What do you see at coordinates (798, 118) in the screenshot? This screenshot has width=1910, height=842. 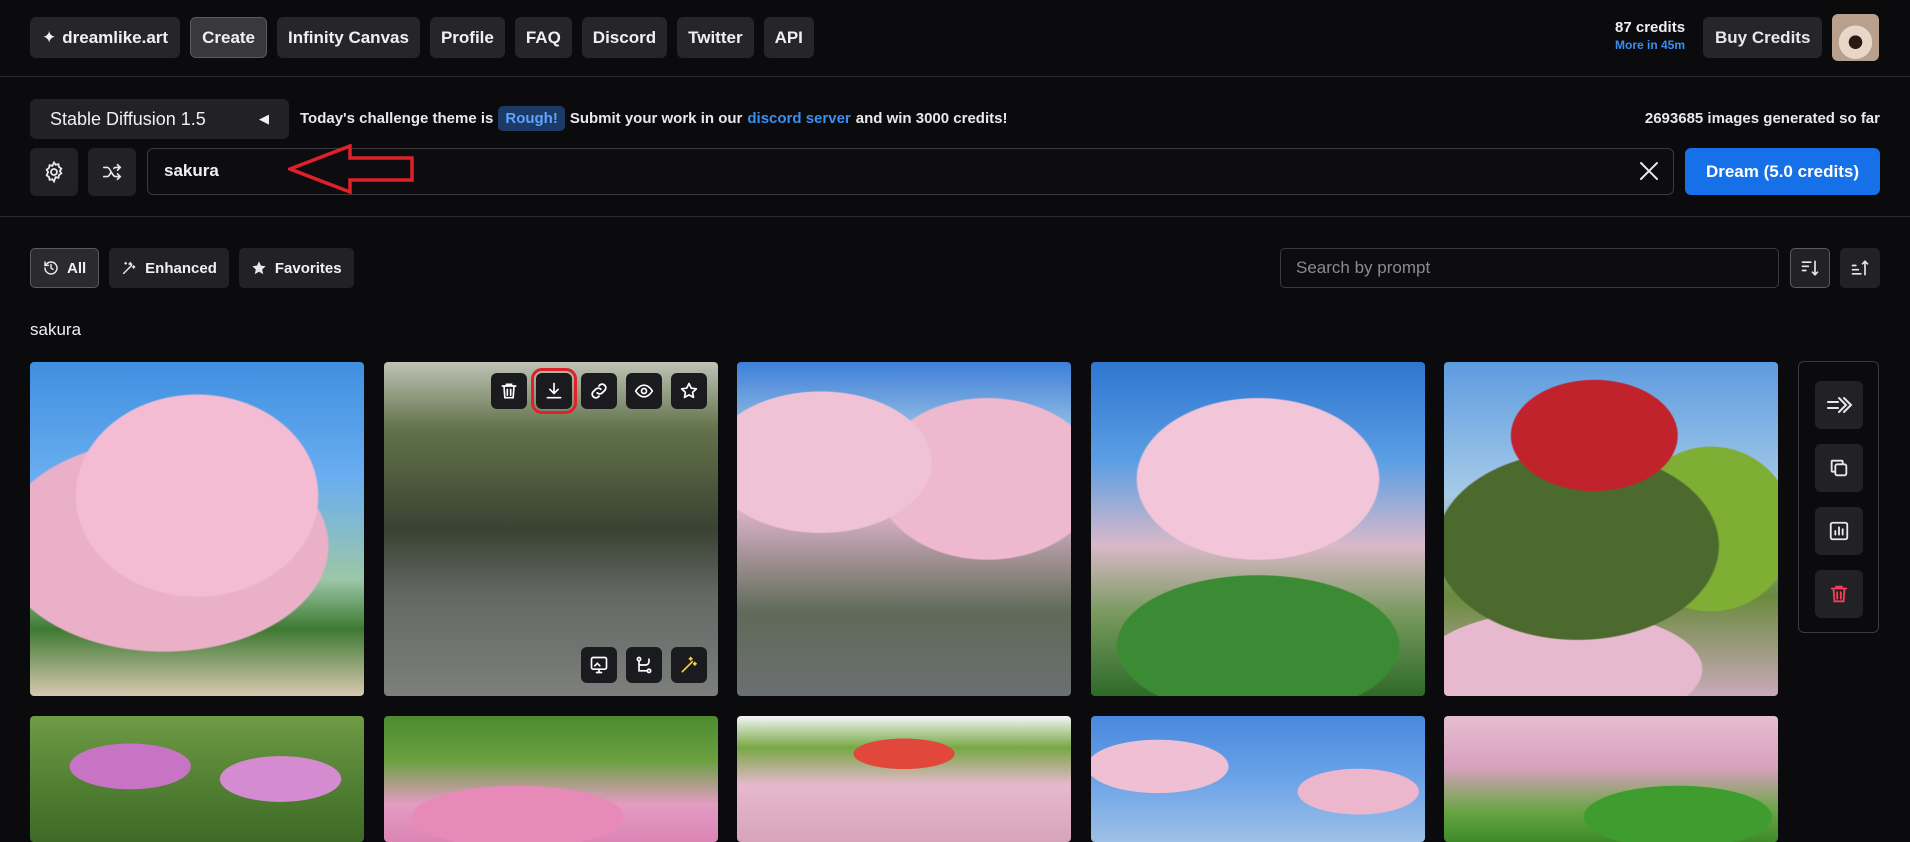 I see `discord-server-link: discord server` at bounding box center [798, 118].